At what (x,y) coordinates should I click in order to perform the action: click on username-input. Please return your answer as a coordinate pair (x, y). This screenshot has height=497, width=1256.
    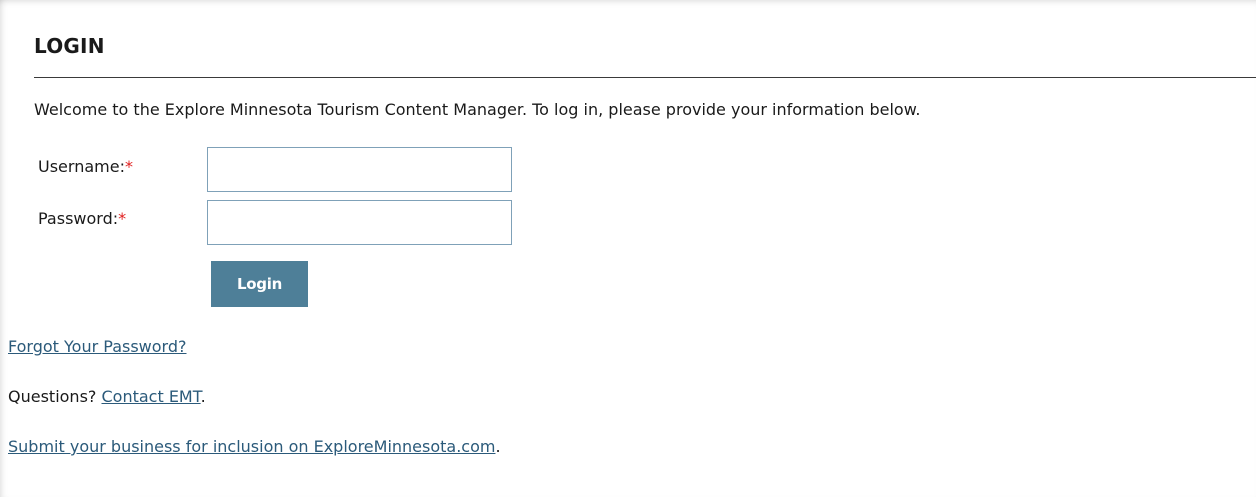
    Looking at the image, I should click on (359, 169).